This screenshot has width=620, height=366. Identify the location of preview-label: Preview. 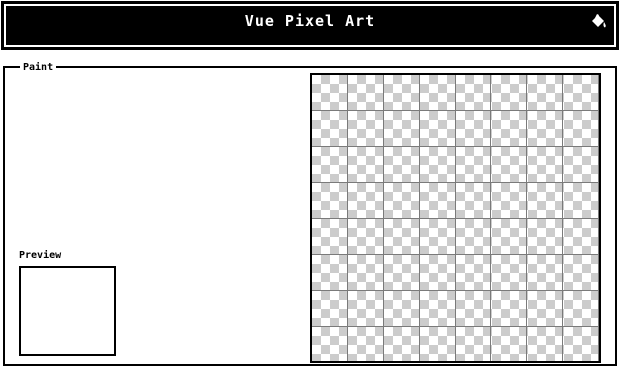
(40, 255).